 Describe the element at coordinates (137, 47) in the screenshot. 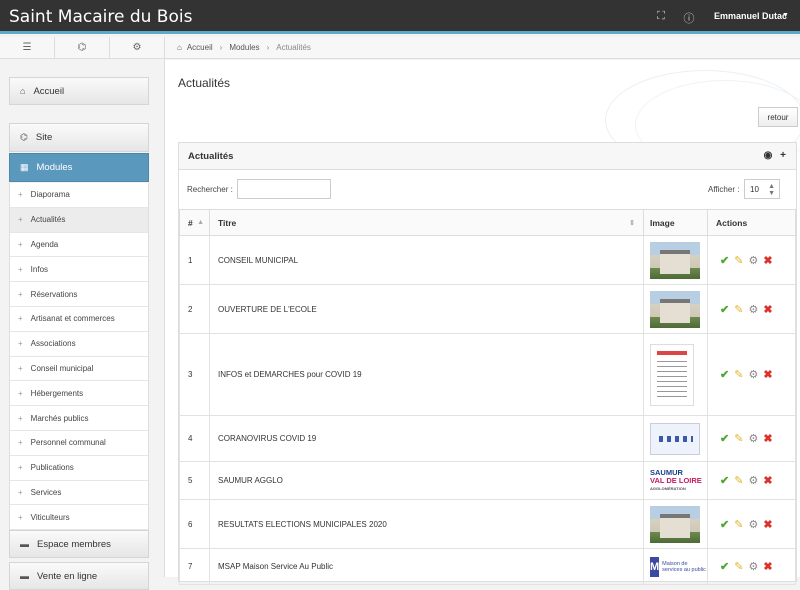

I see `cogs-icon: ⚙` at that location.